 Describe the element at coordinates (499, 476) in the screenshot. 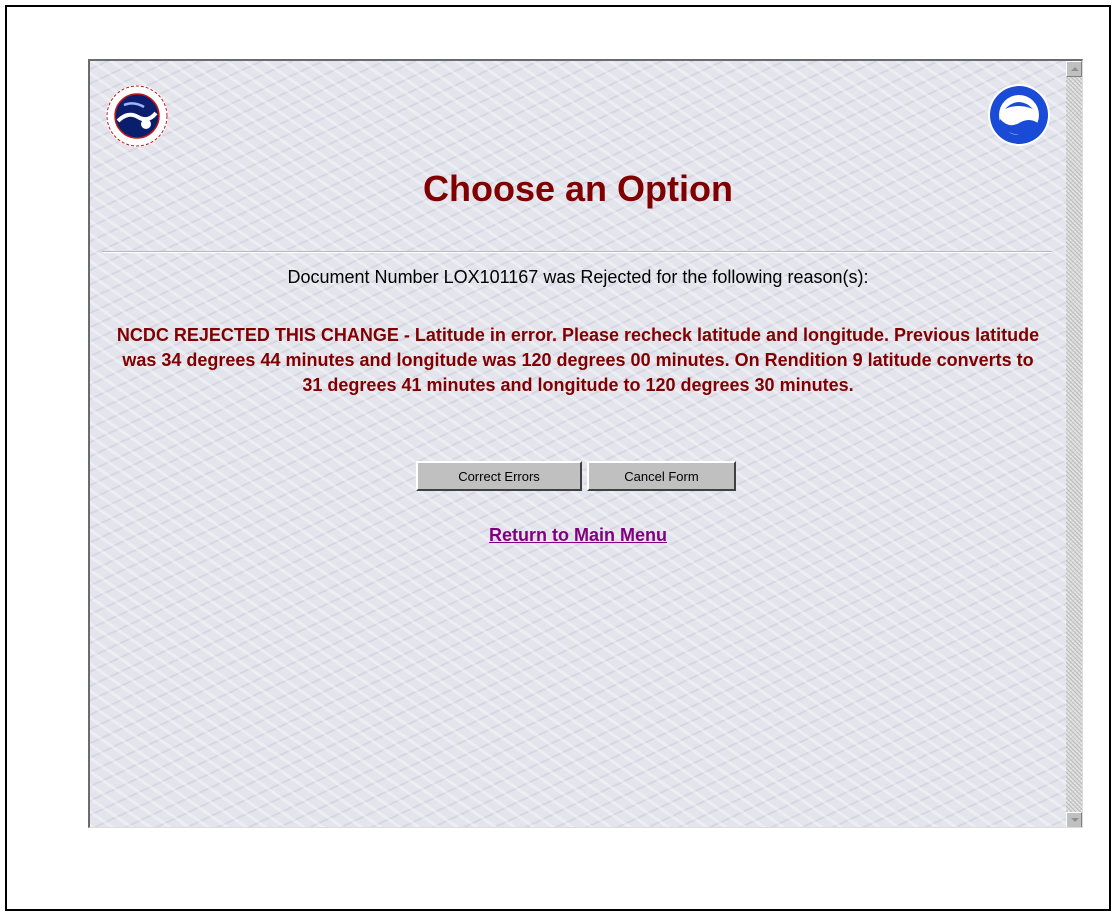

I see `correct-errors-button: Correct Errors` at that location.